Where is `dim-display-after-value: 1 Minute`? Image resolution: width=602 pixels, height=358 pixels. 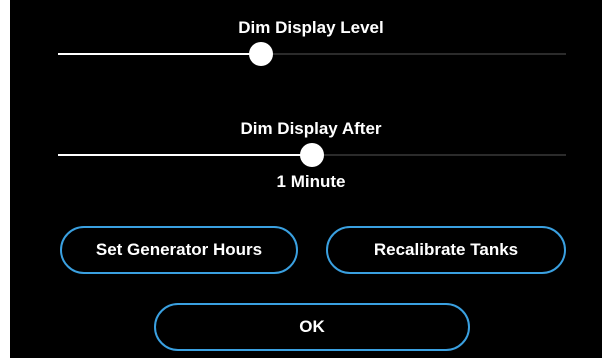 dim-display-after-value: 1 Minute is located at coordinates (311, 181).